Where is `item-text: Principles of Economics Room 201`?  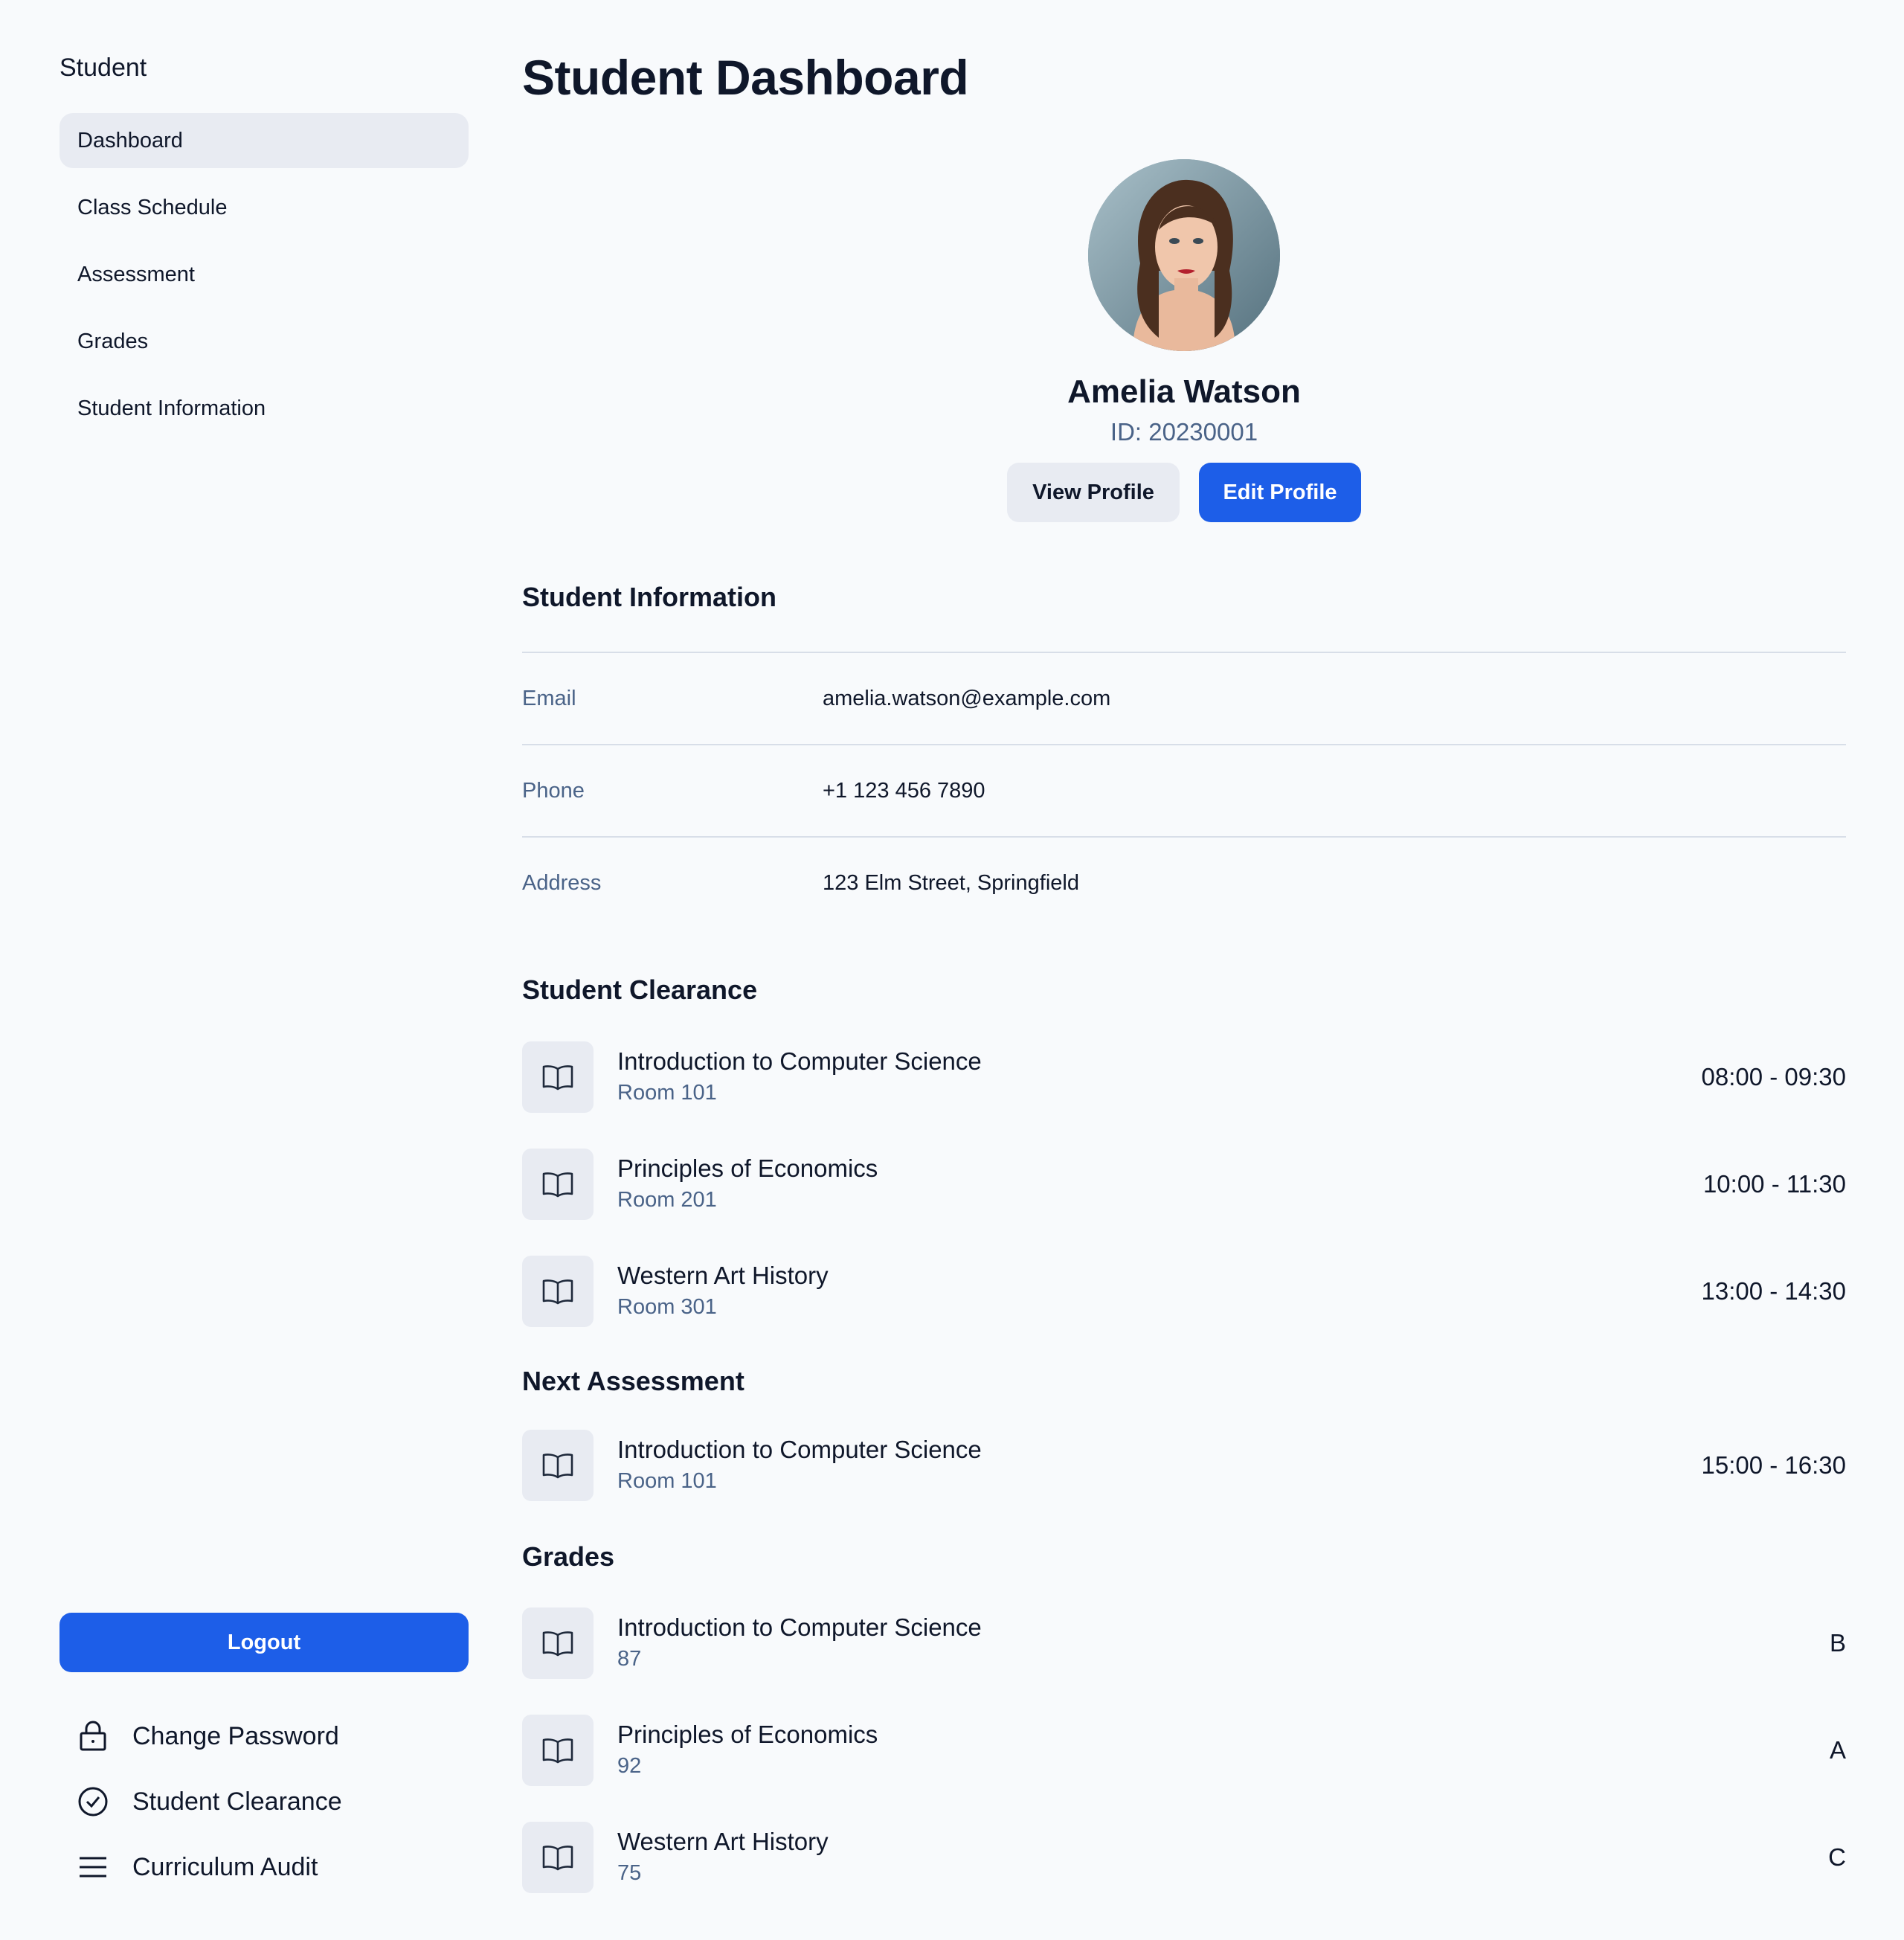
item-text: Principles of Economics Room 201 is located at coordinates (748, 1184).